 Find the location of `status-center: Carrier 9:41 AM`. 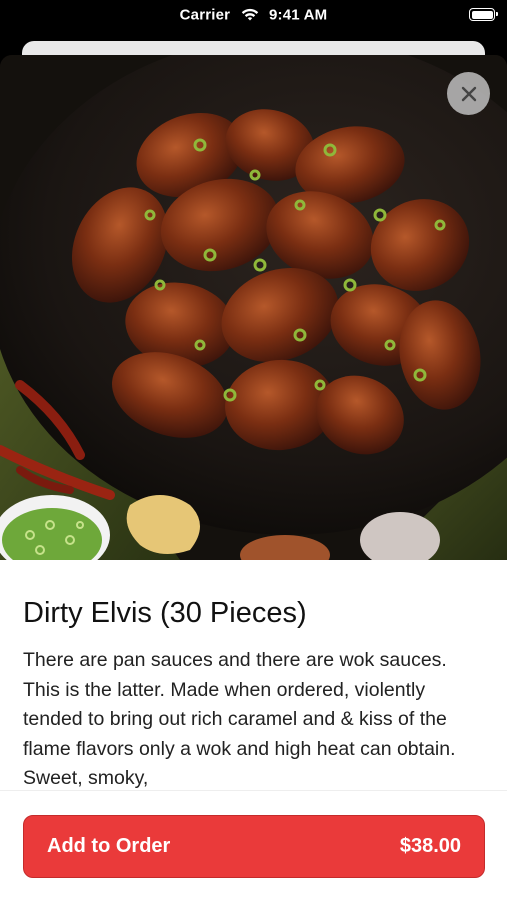

status-center: Carrier 9:41 AM is located at coordinates (253, 15).